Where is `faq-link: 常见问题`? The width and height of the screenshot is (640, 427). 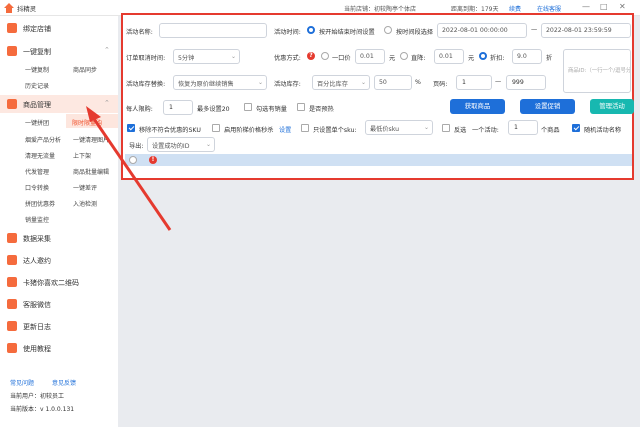
faq-link: 常见问题 is located at coordinates (22, 382).